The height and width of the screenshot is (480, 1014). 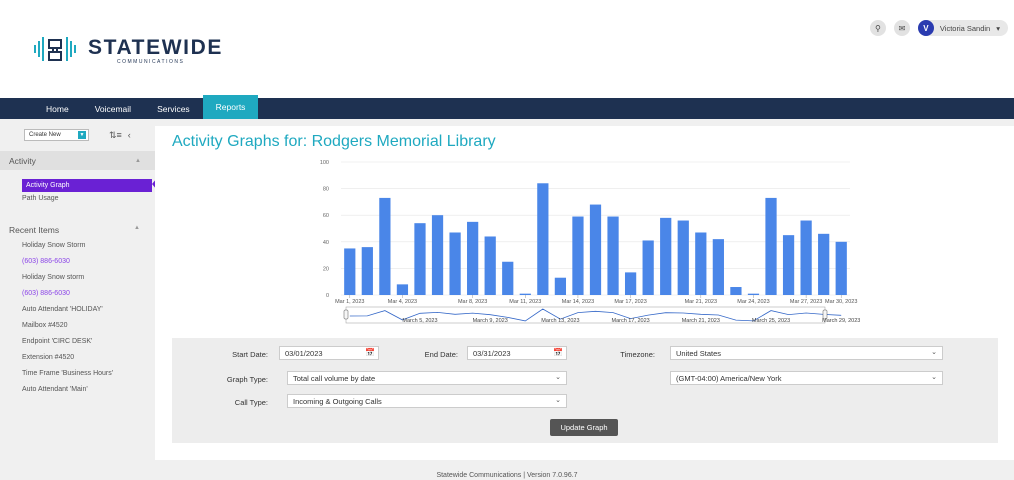 I want to click on start-date-field: 03/01/2023 📅, so click(x=329, y=353).